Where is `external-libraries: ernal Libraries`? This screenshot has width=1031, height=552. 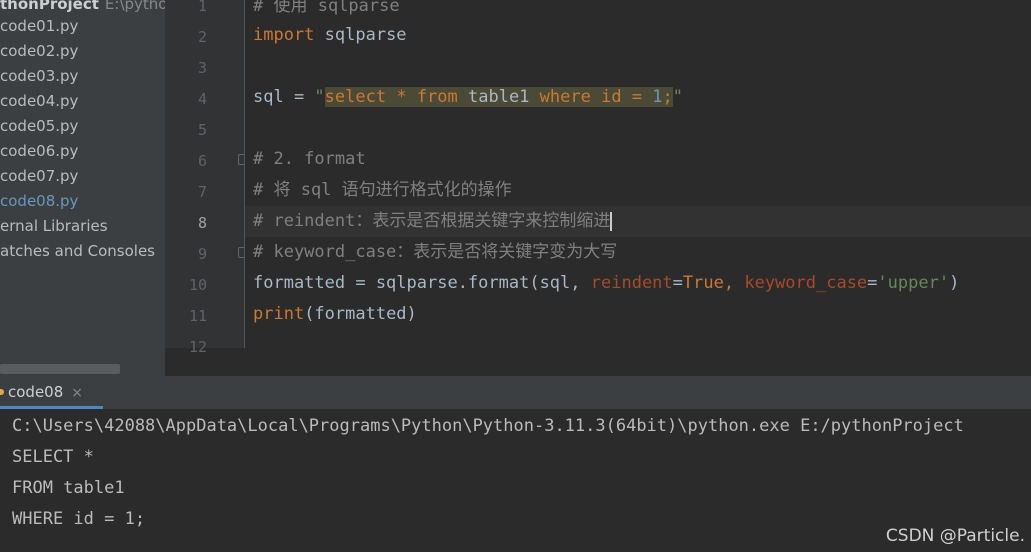 external-libraries: ernal Libraries is located at coordinates (54, 226).